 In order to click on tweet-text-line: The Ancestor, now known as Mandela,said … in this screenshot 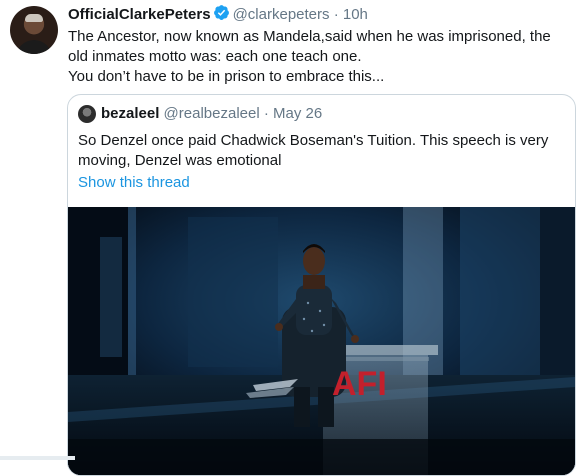, I will do `click(309, 36)`.